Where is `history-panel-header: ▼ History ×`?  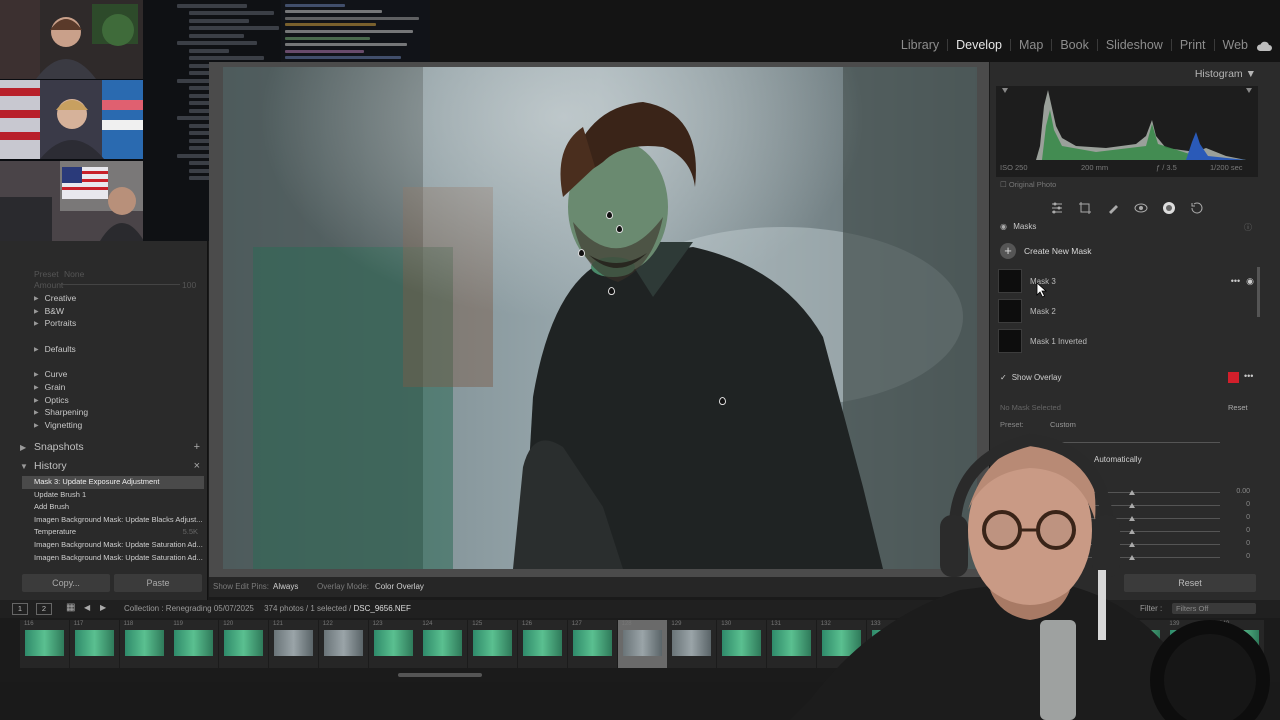 history-panel-header: ▼ History × is located at coordinates (113, 466).